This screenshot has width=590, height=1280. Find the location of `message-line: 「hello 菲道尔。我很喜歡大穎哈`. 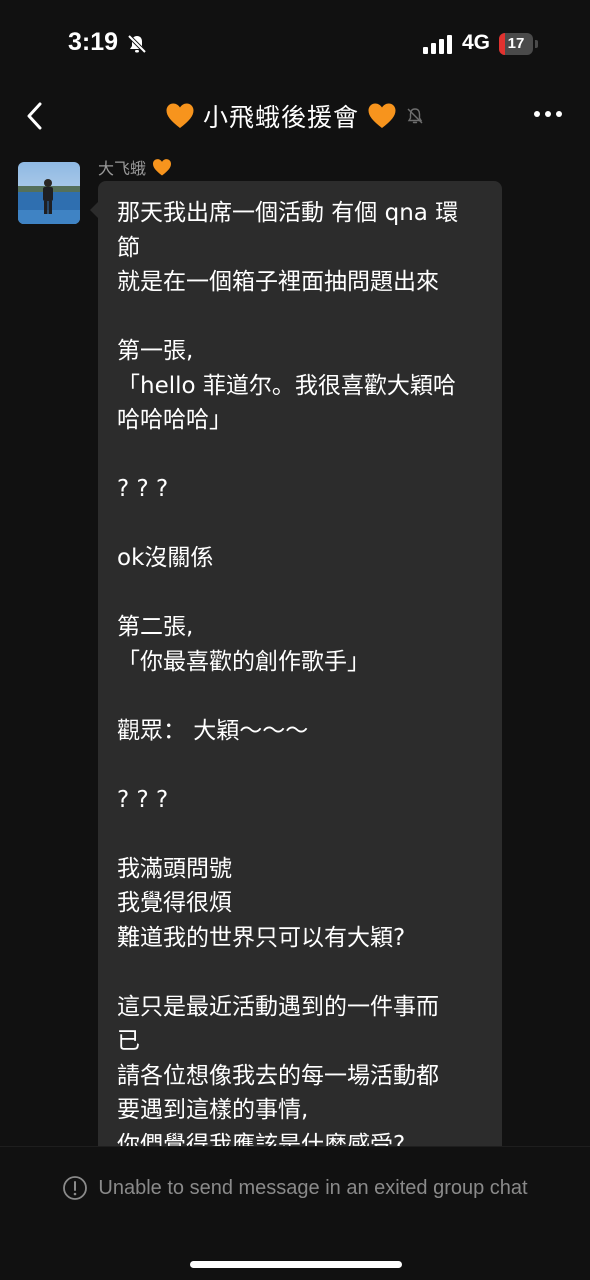

message-line: 「hello 菲道尔。我很喜歡大穎哈 is located at coordinates (286, 385).